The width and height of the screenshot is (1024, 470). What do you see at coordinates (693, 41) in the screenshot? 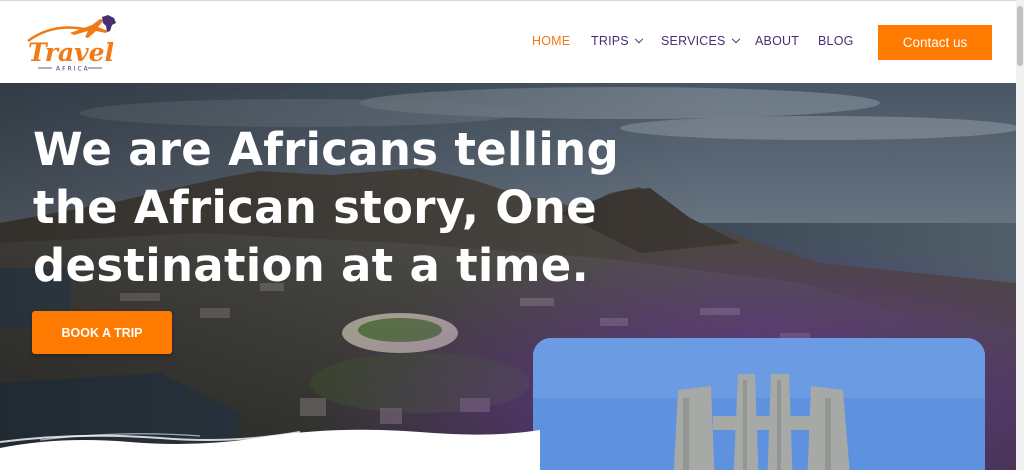
I see `nav-services-label: SERVICES` at bounding box center [693, 41].